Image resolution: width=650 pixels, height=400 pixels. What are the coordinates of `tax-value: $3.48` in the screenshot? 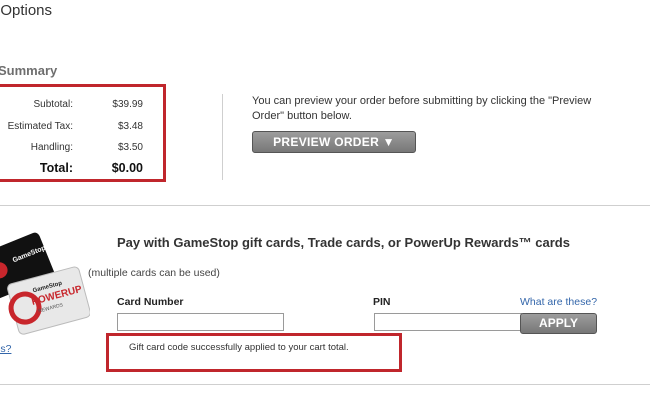 It's located at (130, 126).